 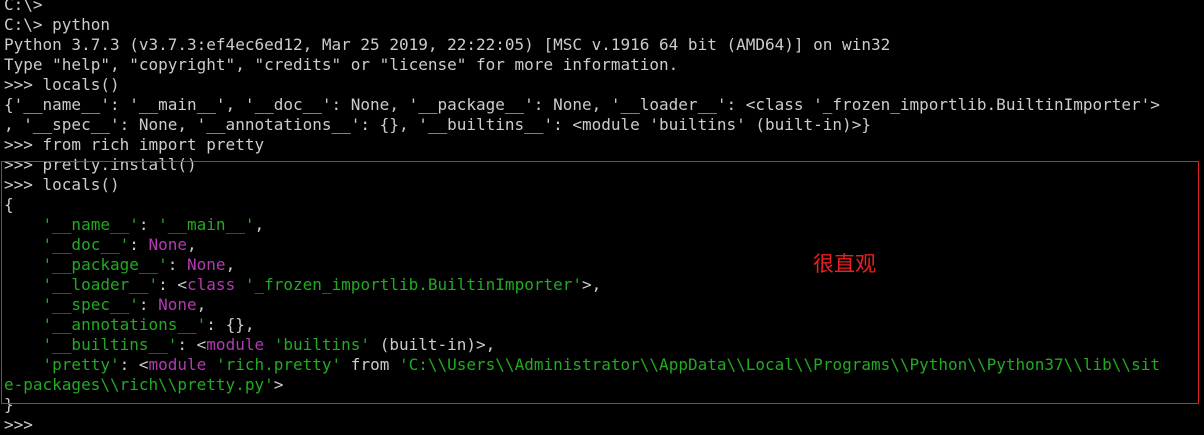 What do you see at coordinates (604, 325) in the screenshot?
I see `terminal-line: '__annotations__': {},` at bounding box center [604, 325].